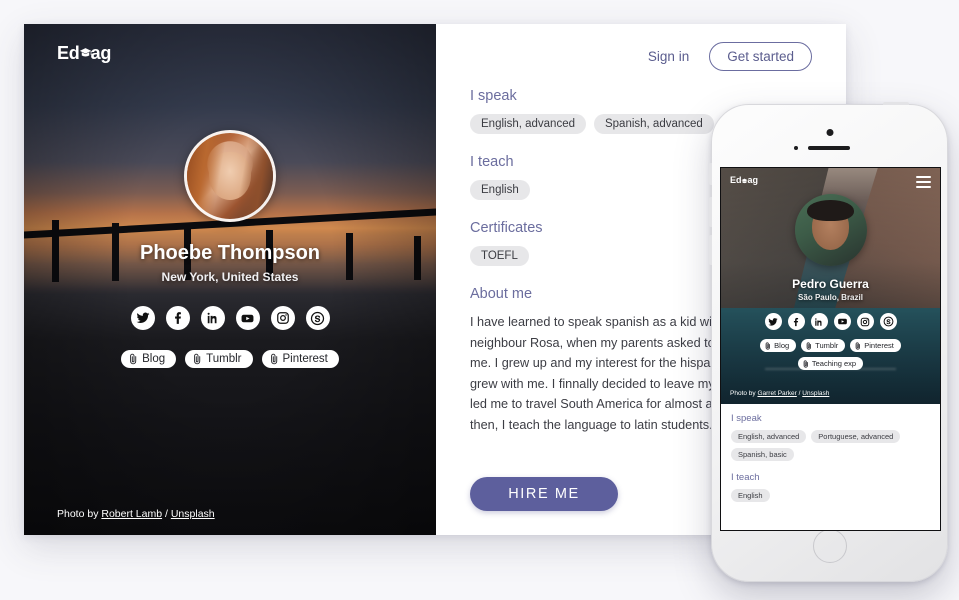 The height and width of the screenshot is (600, 959). Describe the element at coordinates (736, 180) in the screenshot. I see `mobile-brand-logo-text-start: Ed` at that location.